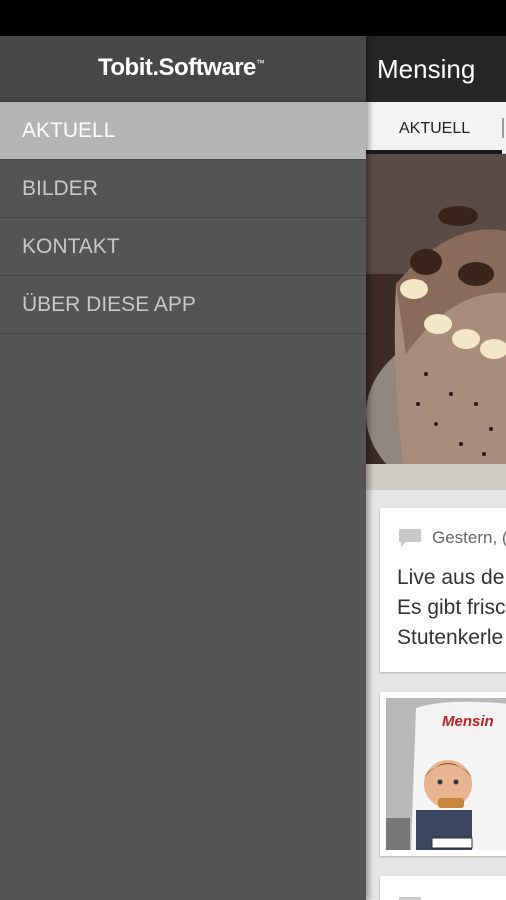 This screenshot has height=900, width=506. What do you see at coordinates (253, 18) in the screenshot?
I see `status-bar` at bounding box center [253, 18].